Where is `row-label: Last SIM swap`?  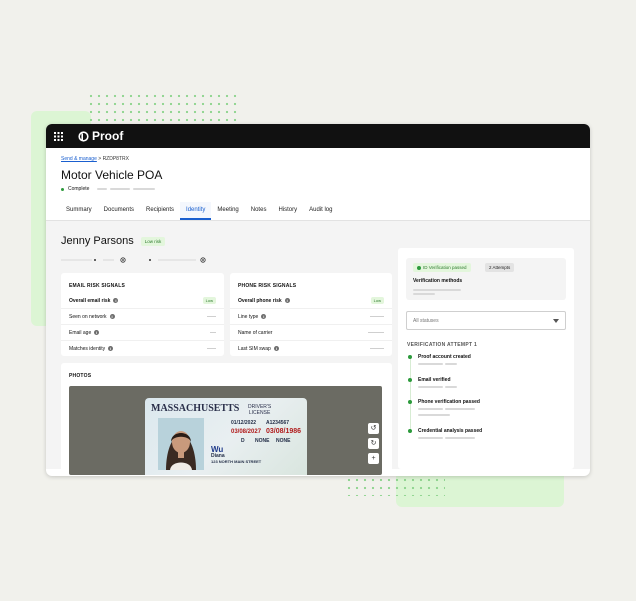 row-label: Last SIM swap is located at coordinates (254, 348).